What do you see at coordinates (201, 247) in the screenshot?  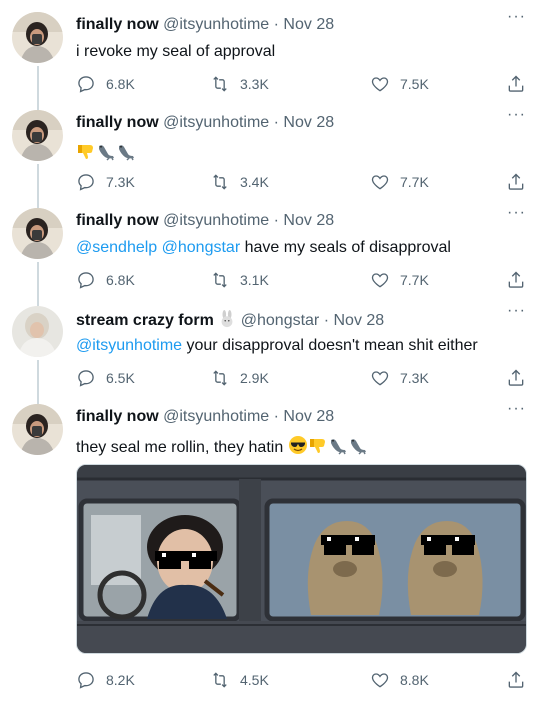 I see `mention-link: @hongstar` at bounding box center [201, 247].